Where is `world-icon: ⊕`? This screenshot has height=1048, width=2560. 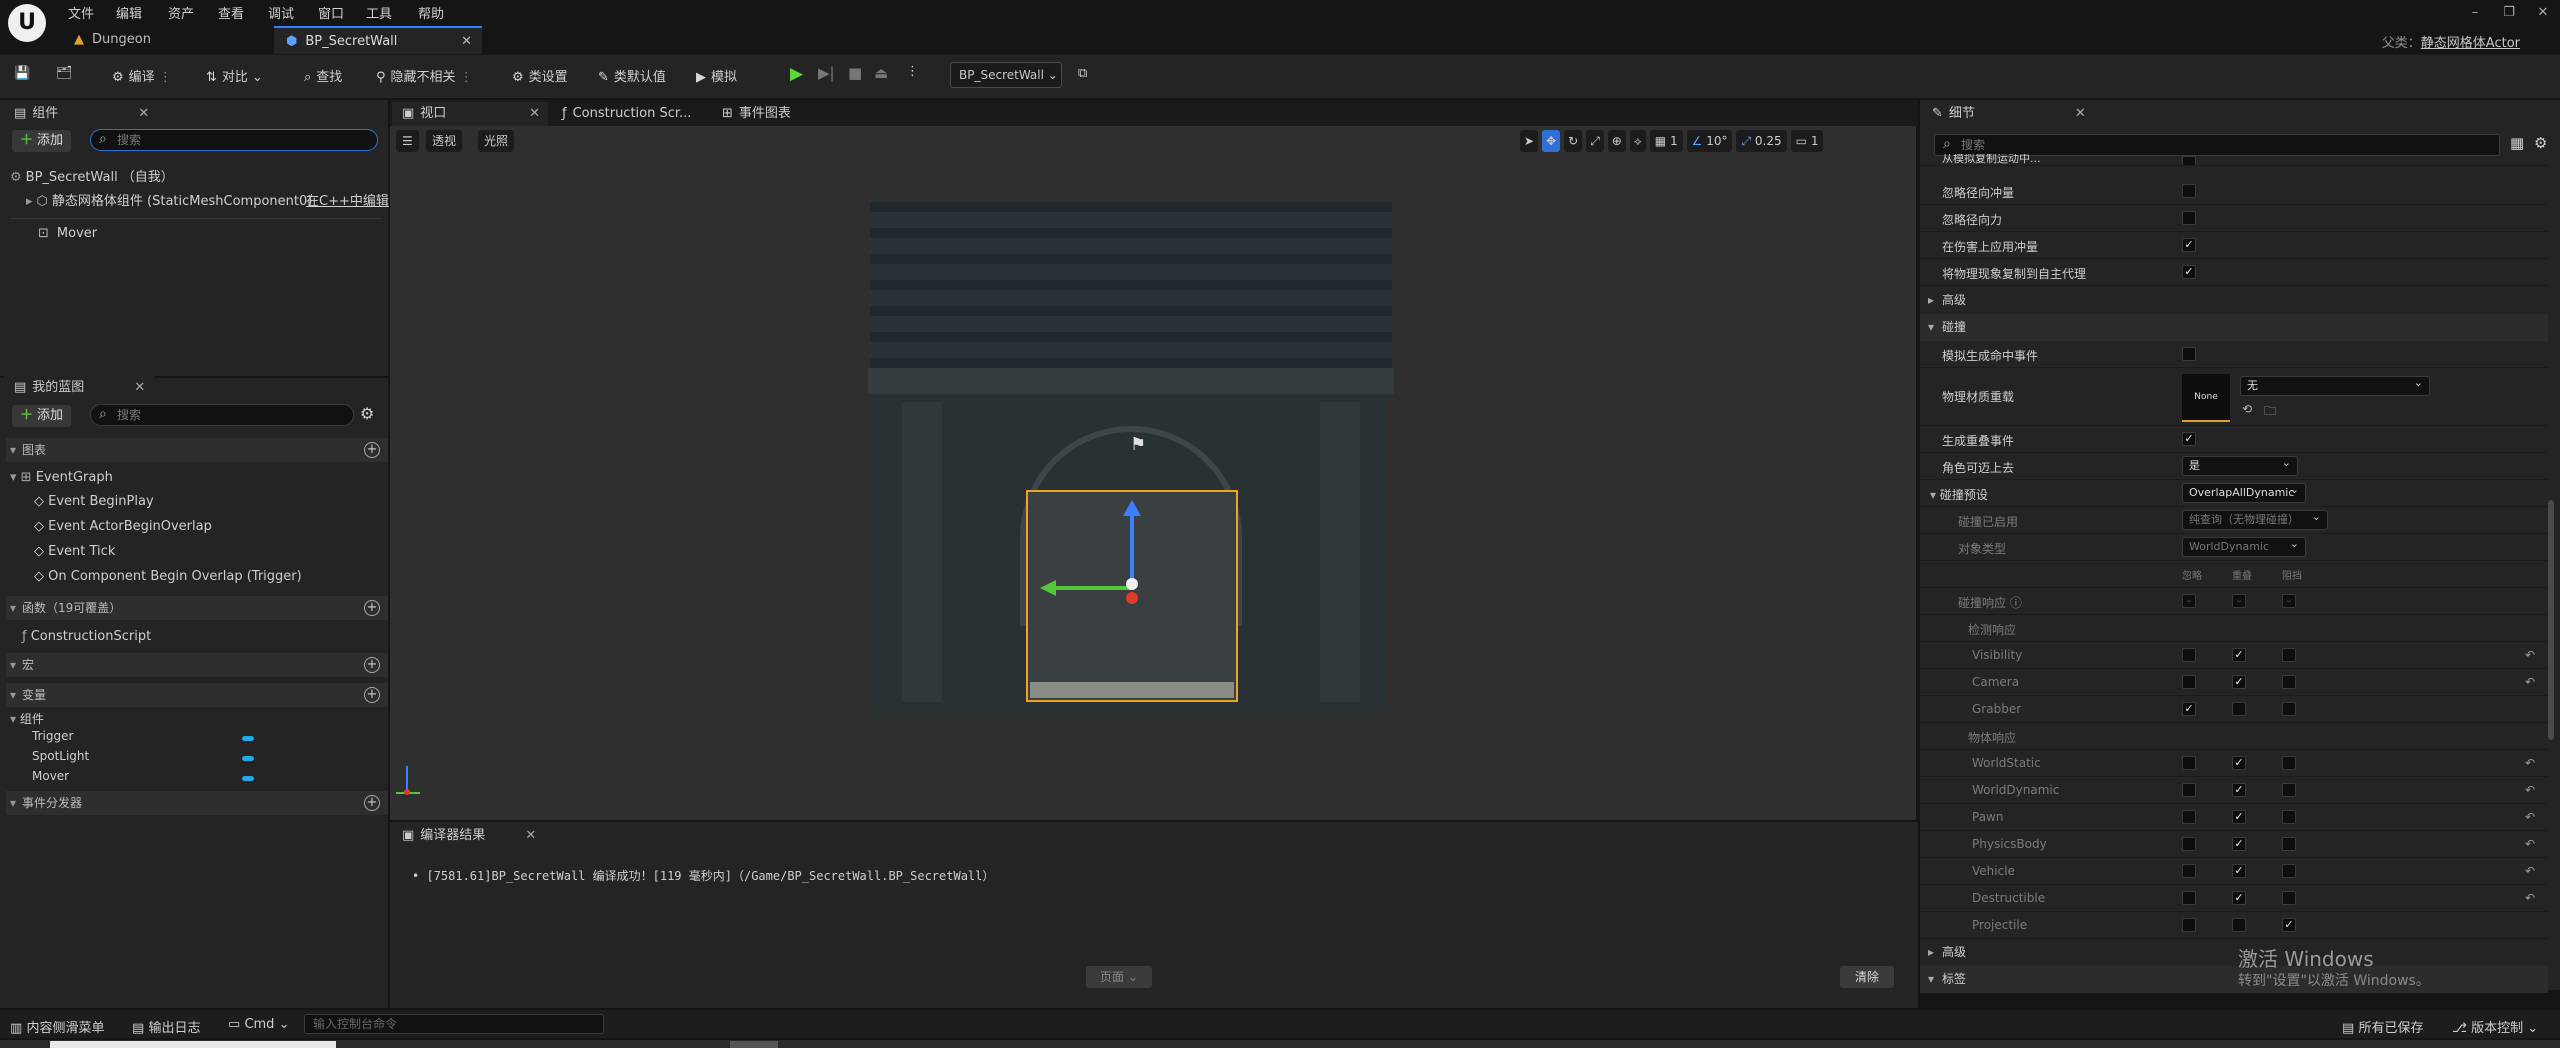
world-icon: ⊕ is located at coordinates (1616, 141).